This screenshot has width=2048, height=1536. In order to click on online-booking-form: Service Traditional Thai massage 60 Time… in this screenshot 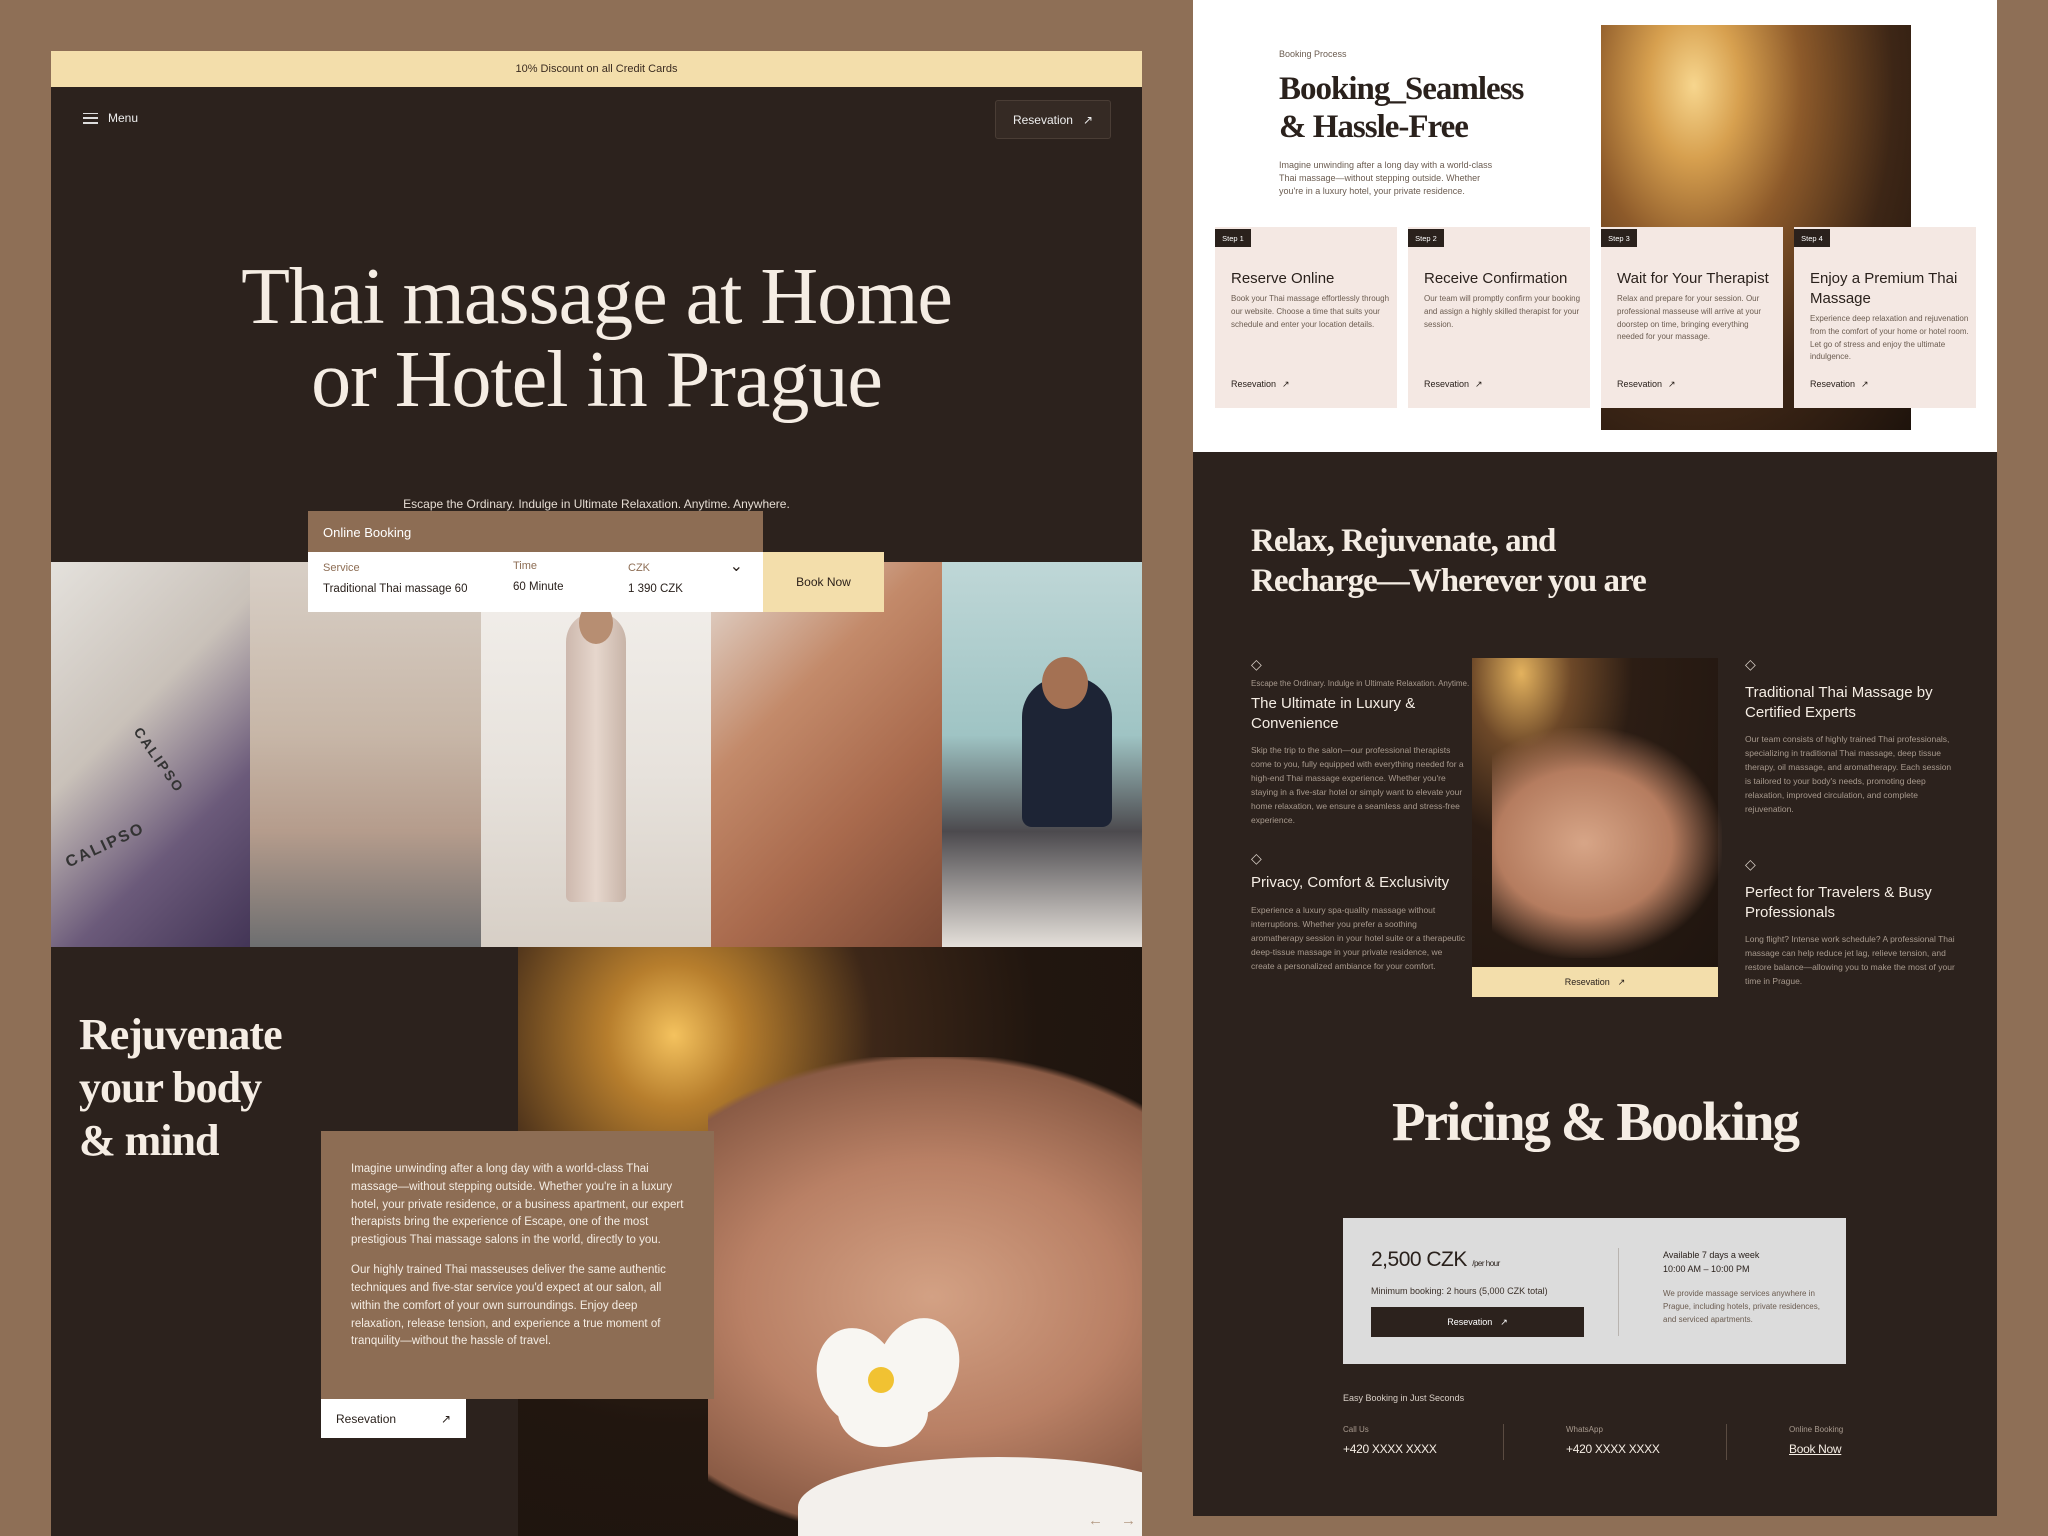, I will do `click(535, 582)`.